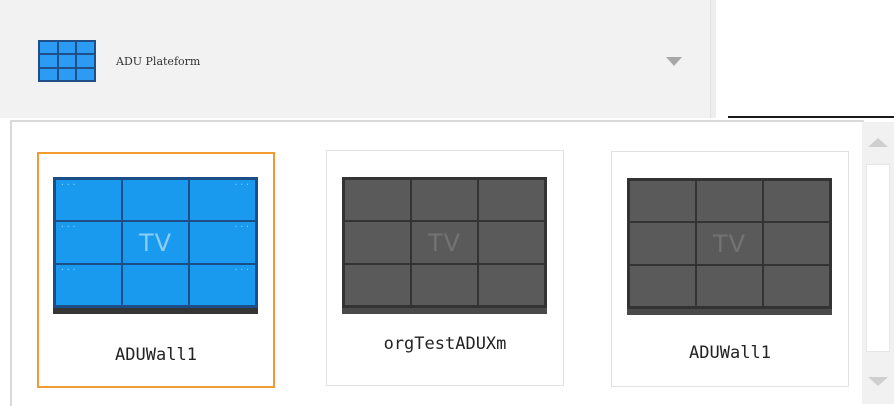 This screenshot has width=894, height=406. I want to click on scroll-up-arrow-icon, so click(878, 142).